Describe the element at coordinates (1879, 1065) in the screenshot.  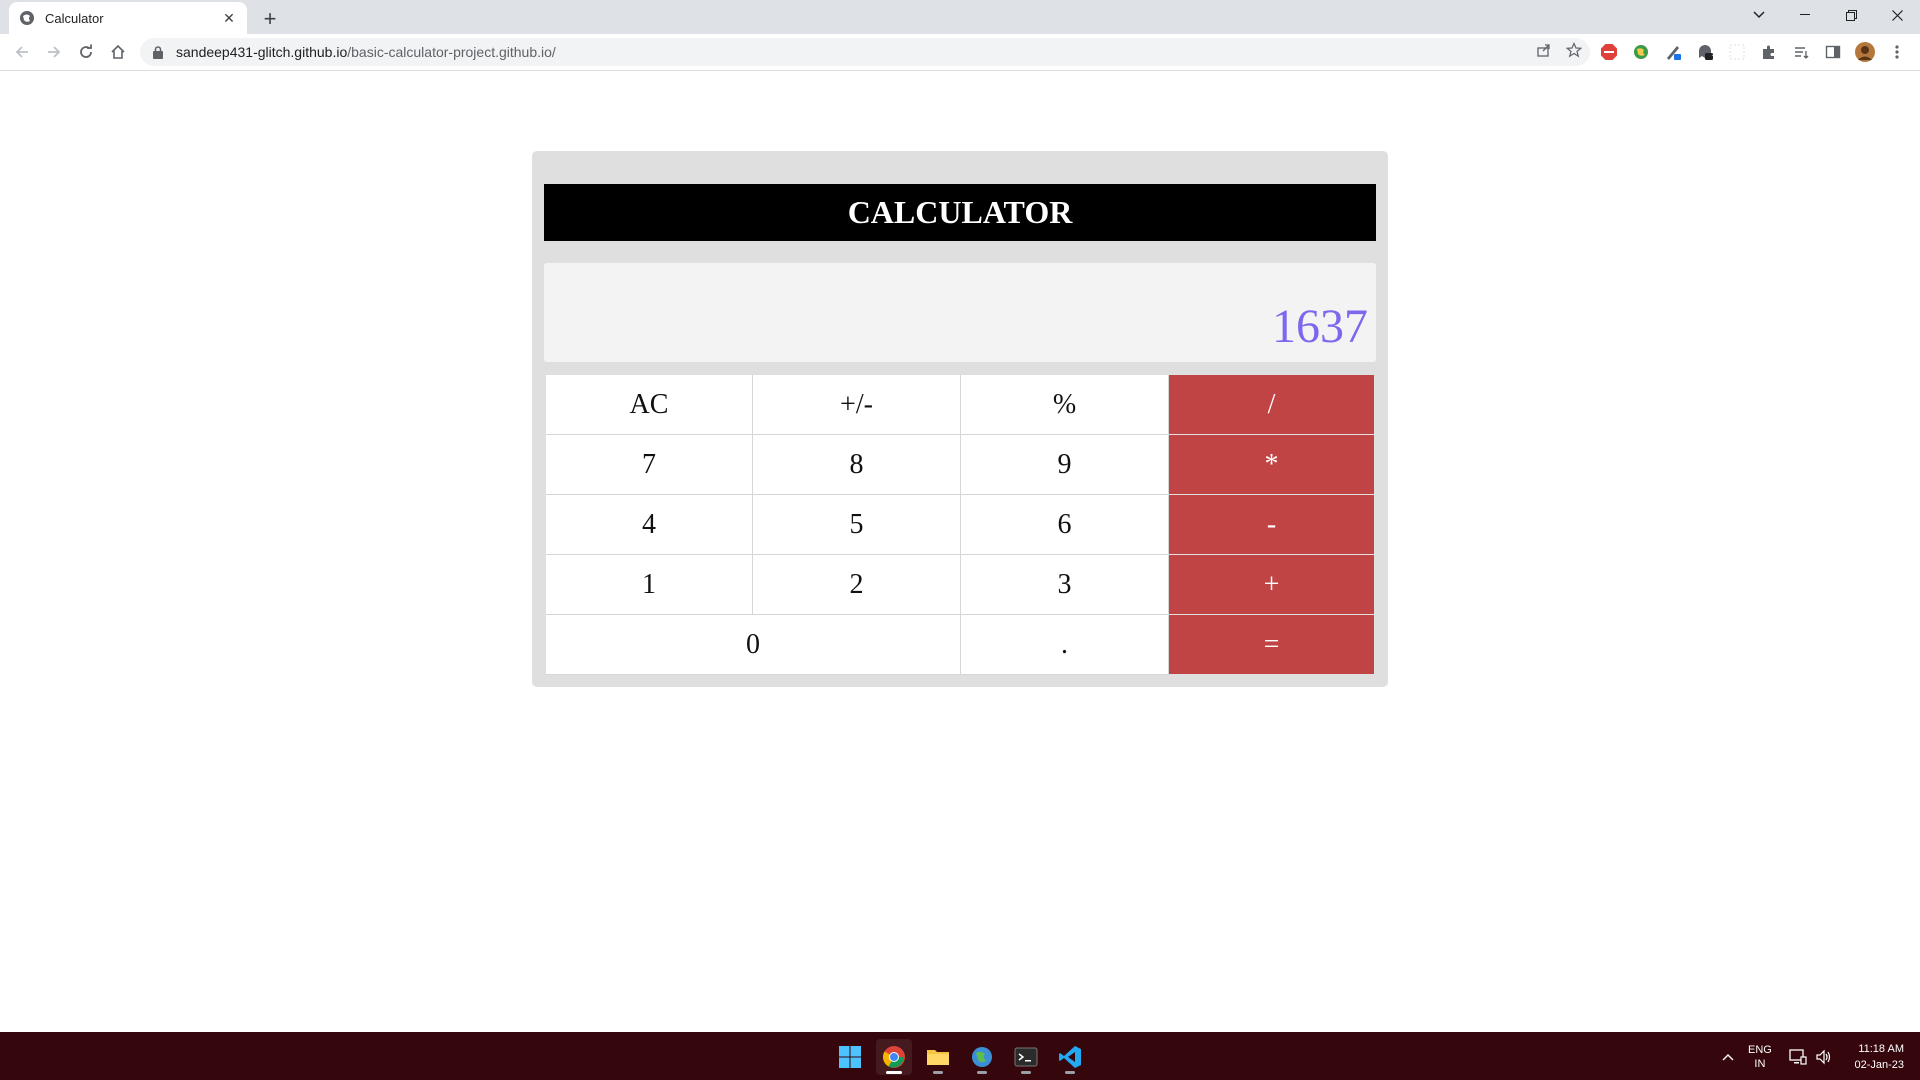
I see `clock-date: 02-Jan-23` at that location.